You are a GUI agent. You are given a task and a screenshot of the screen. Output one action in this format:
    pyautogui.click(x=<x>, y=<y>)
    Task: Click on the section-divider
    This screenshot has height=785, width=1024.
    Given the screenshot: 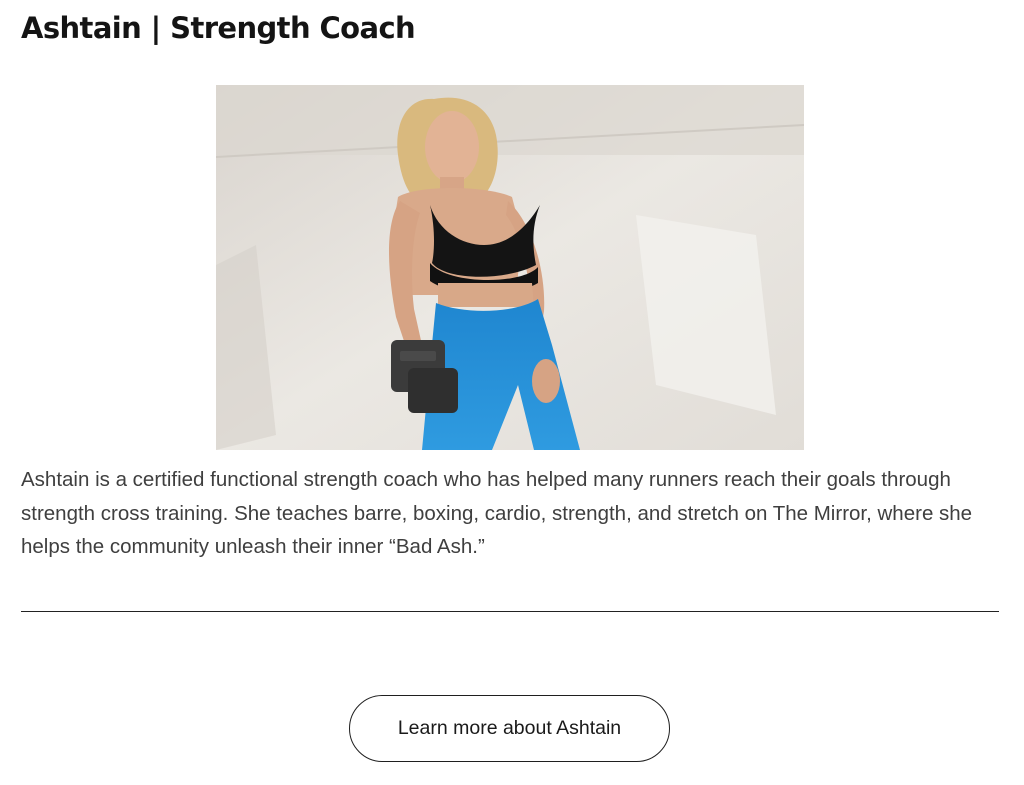 What is the action you would take?
    pyautogui.click(x=510, y=611)
    